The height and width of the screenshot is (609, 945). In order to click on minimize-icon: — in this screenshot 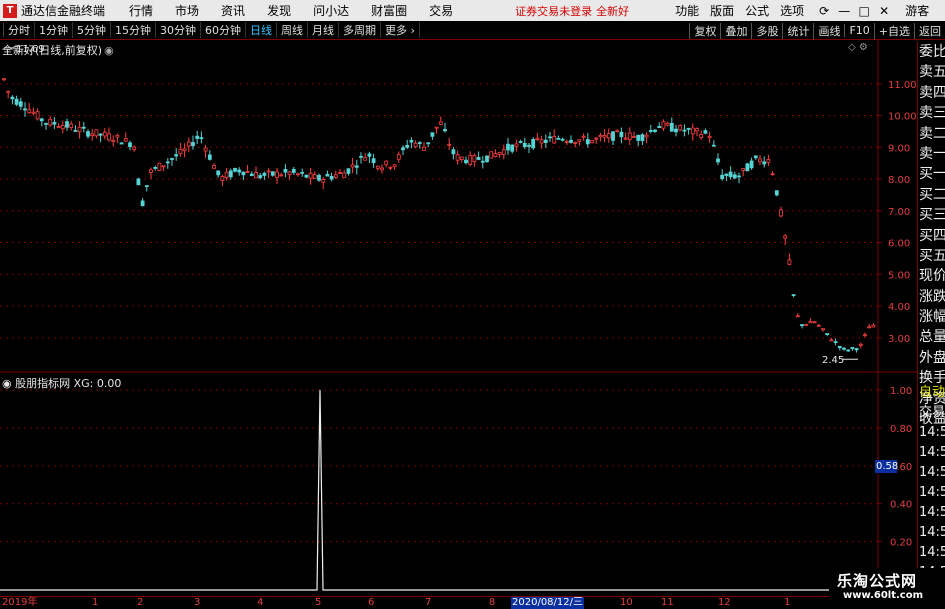, I will do `click(844, 11)`.